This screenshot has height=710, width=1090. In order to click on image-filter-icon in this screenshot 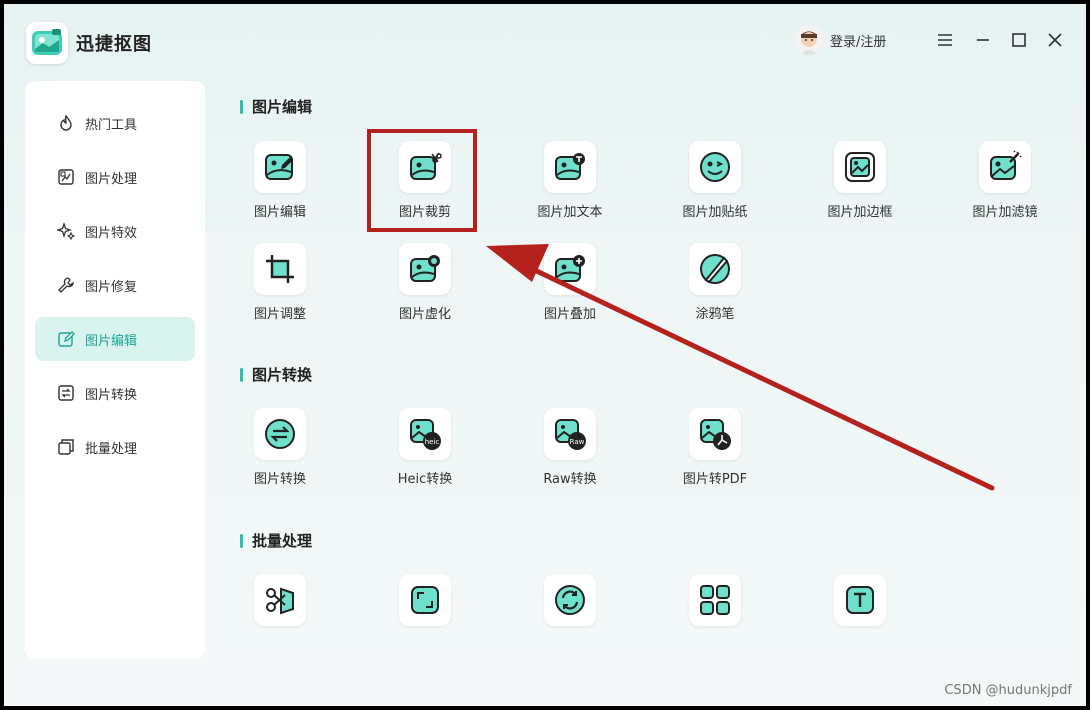, I will do `click(1005, 167)`.